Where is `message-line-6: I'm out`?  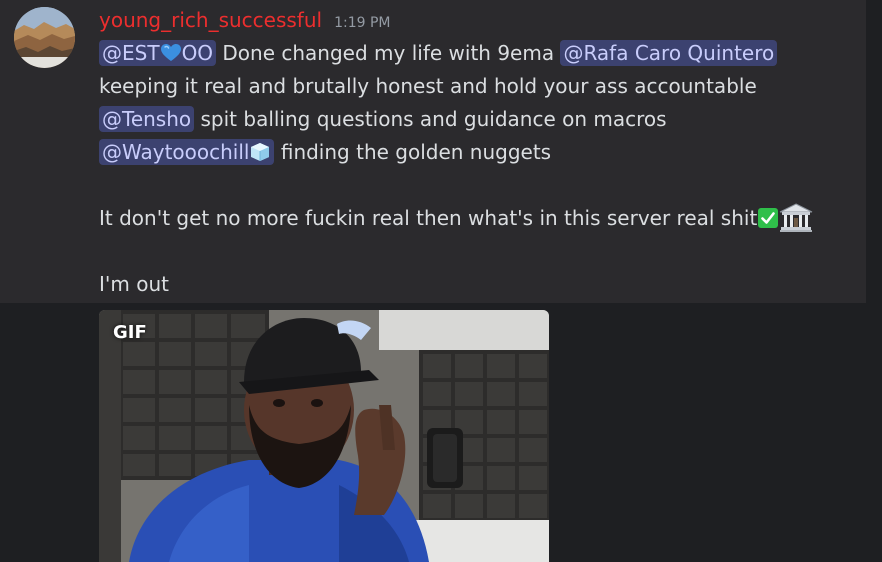 message-line-6: I'm out is located at coordinates (479, 284).